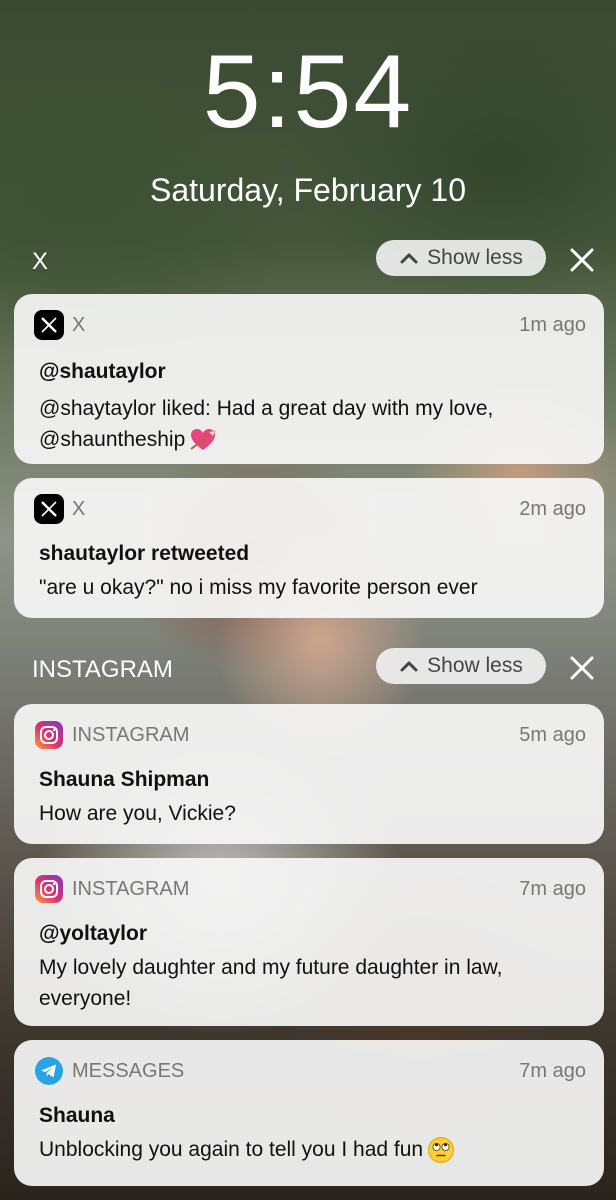  What do you see at coordinates (49, 1071) in the screenshot?
I see `telegram-icon` at bounding box center [49, 1071].